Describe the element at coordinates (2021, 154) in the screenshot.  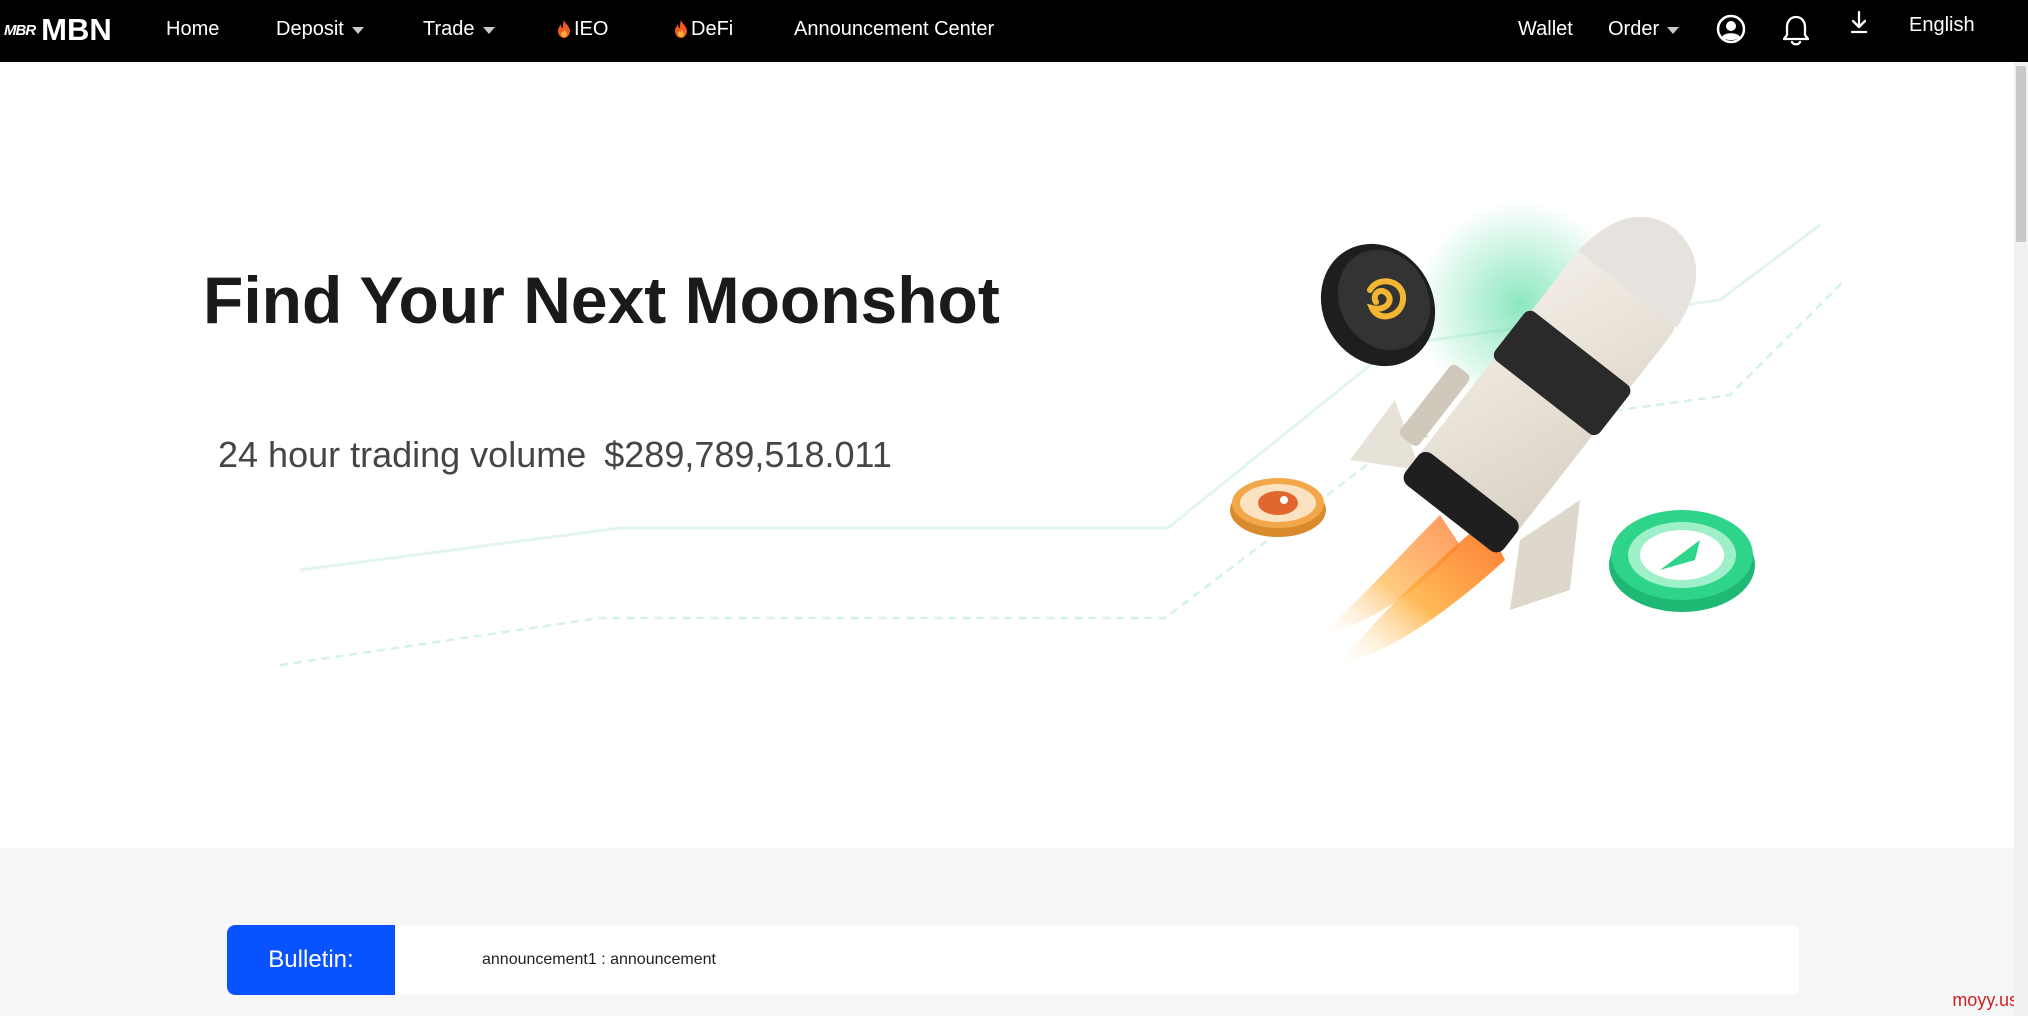
I see `scrollbar-thumb` at that location.